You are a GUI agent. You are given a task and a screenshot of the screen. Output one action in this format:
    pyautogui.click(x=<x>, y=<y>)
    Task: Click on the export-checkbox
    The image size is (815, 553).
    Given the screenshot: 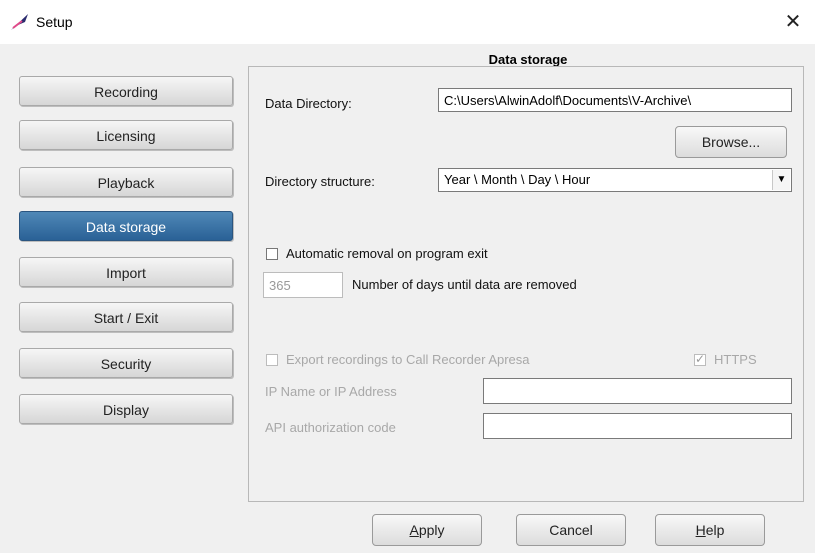 What is the action you would take?
    pyautogui.click(x=272, y=360)
    